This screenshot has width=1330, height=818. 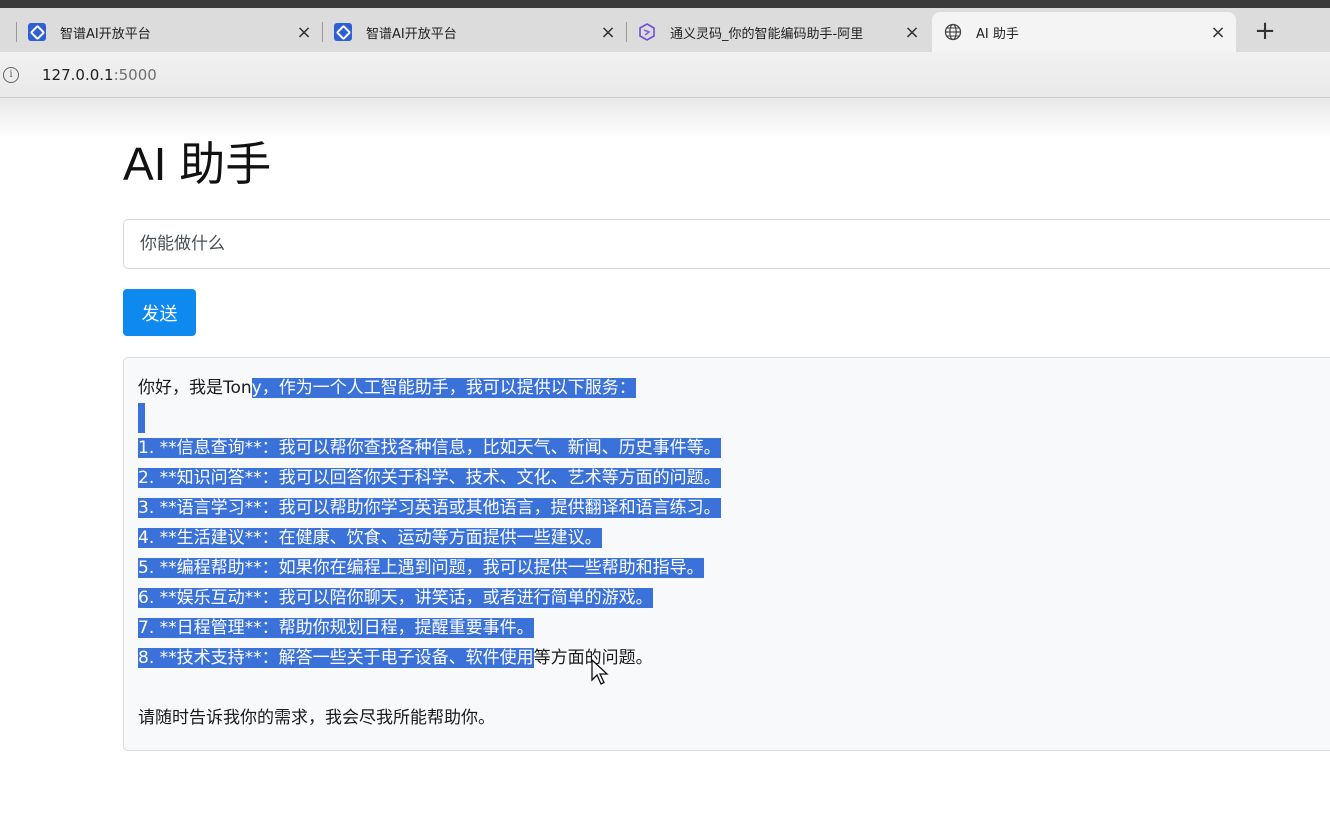 I want to click on prompt-input, so click(x=726, y=244).